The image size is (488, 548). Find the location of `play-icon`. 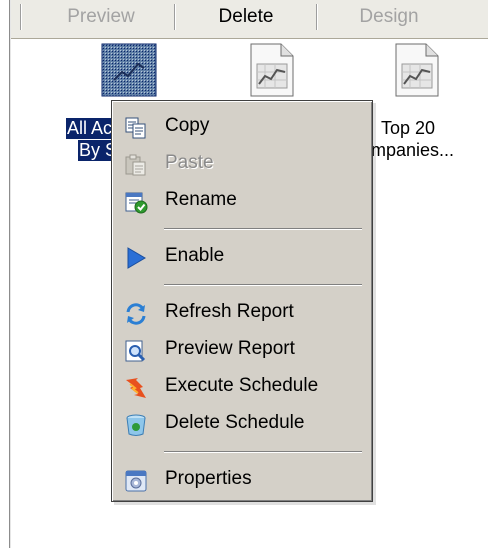

play-icon is located at coordinates (136, 258).